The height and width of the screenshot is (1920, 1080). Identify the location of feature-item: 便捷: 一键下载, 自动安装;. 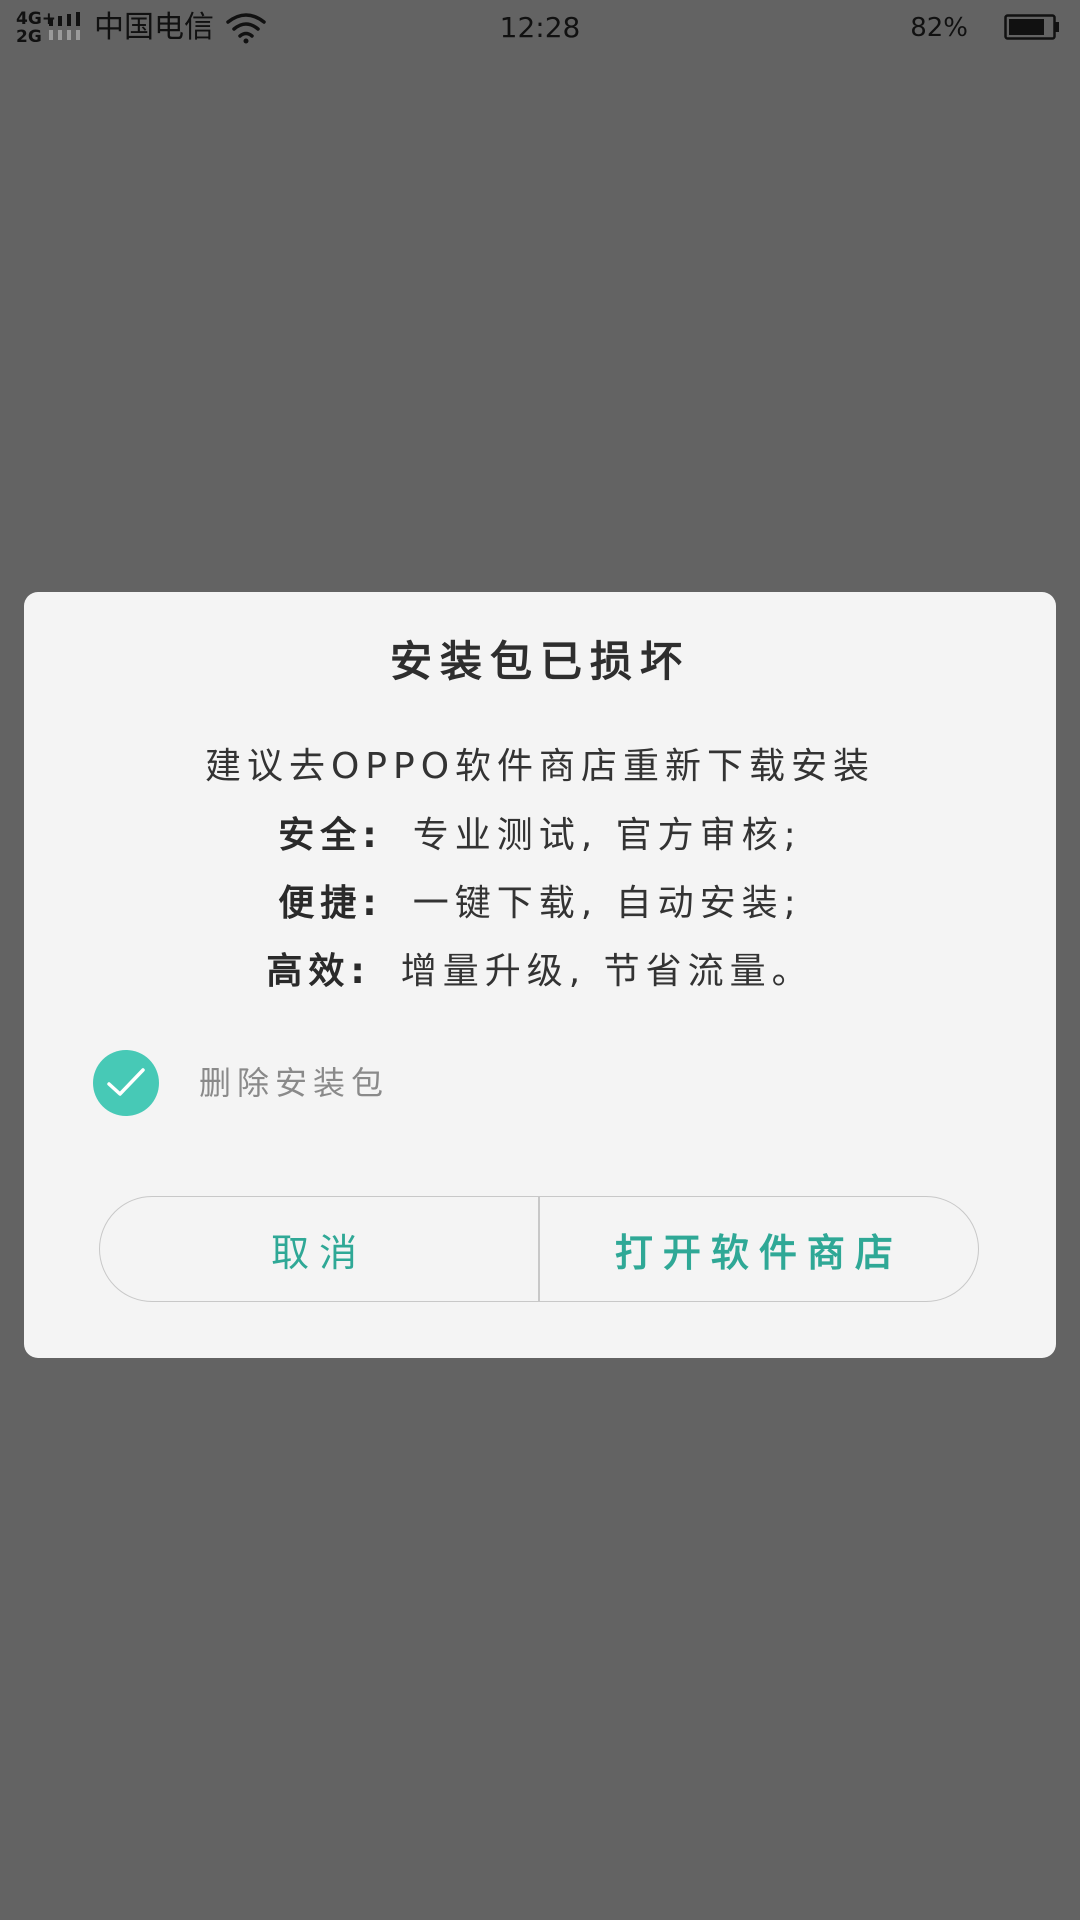
(540, 908).